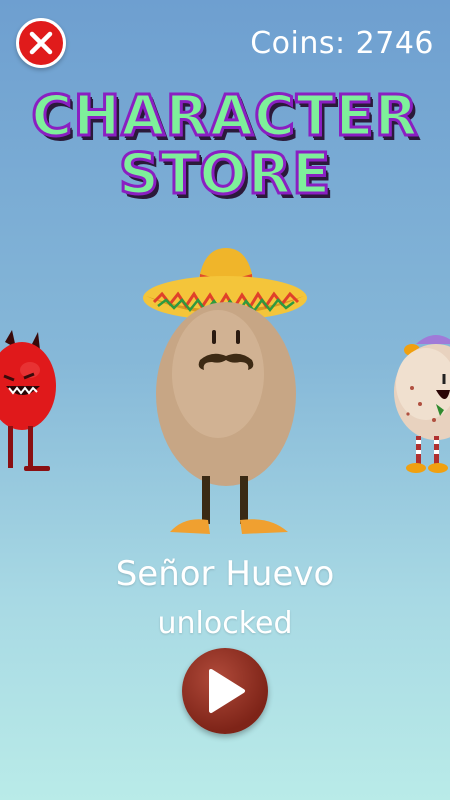  What do you see at coordinates (225, 394) in the screenshot?
I see `selected-character-senor-huevo` at bounding box center [225, 394].